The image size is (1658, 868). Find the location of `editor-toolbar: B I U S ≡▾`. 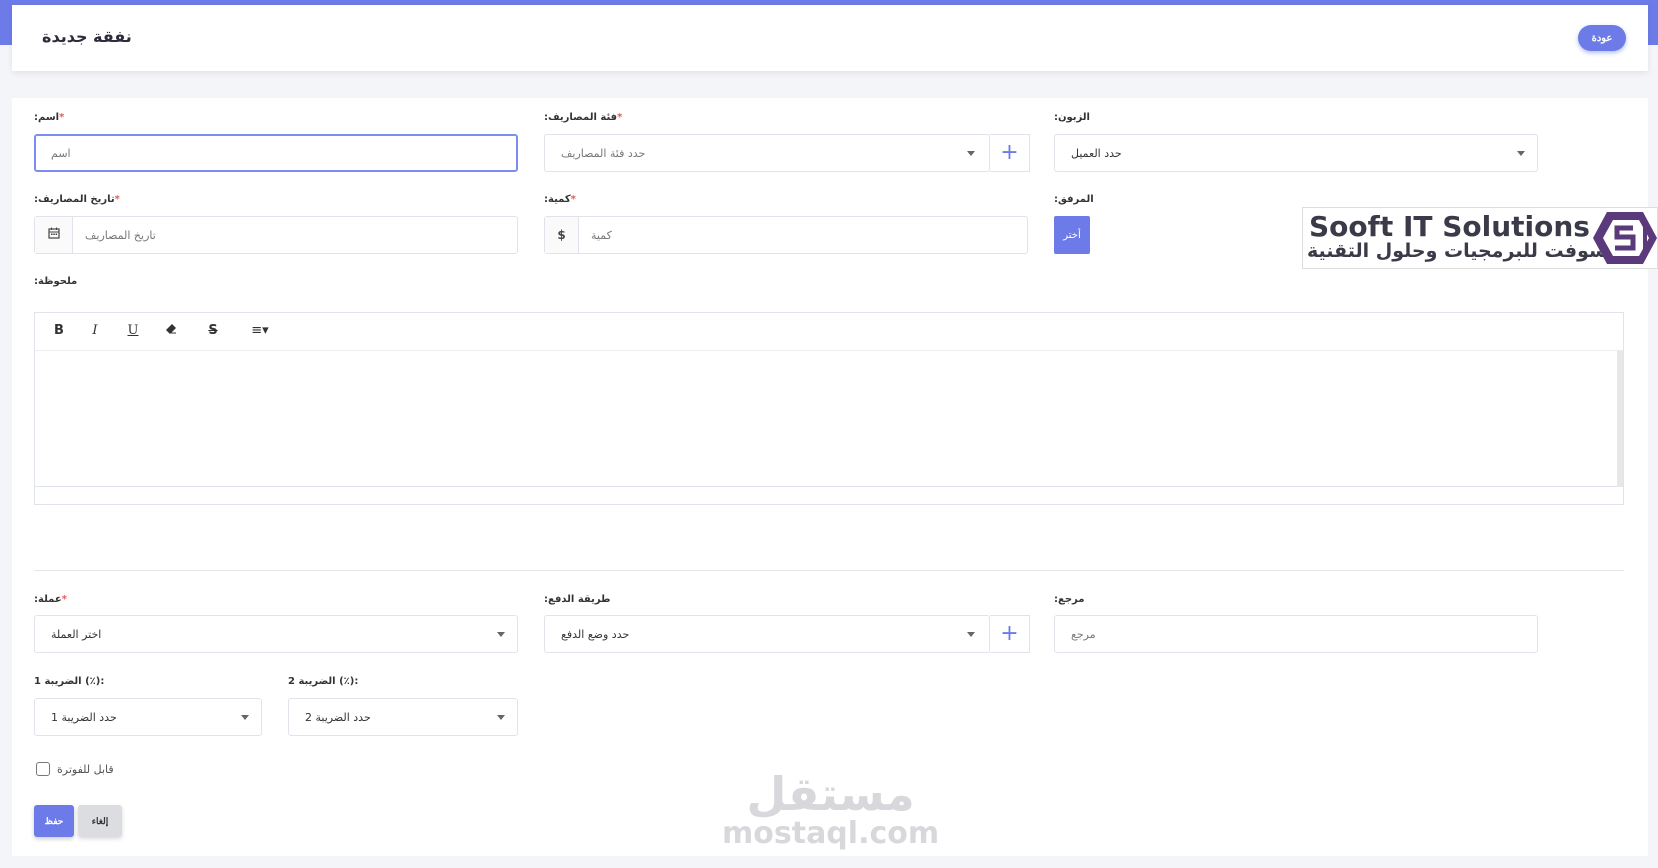

editor-toolbar: B I U S ≡▾ is located at coordinates (829, 332).